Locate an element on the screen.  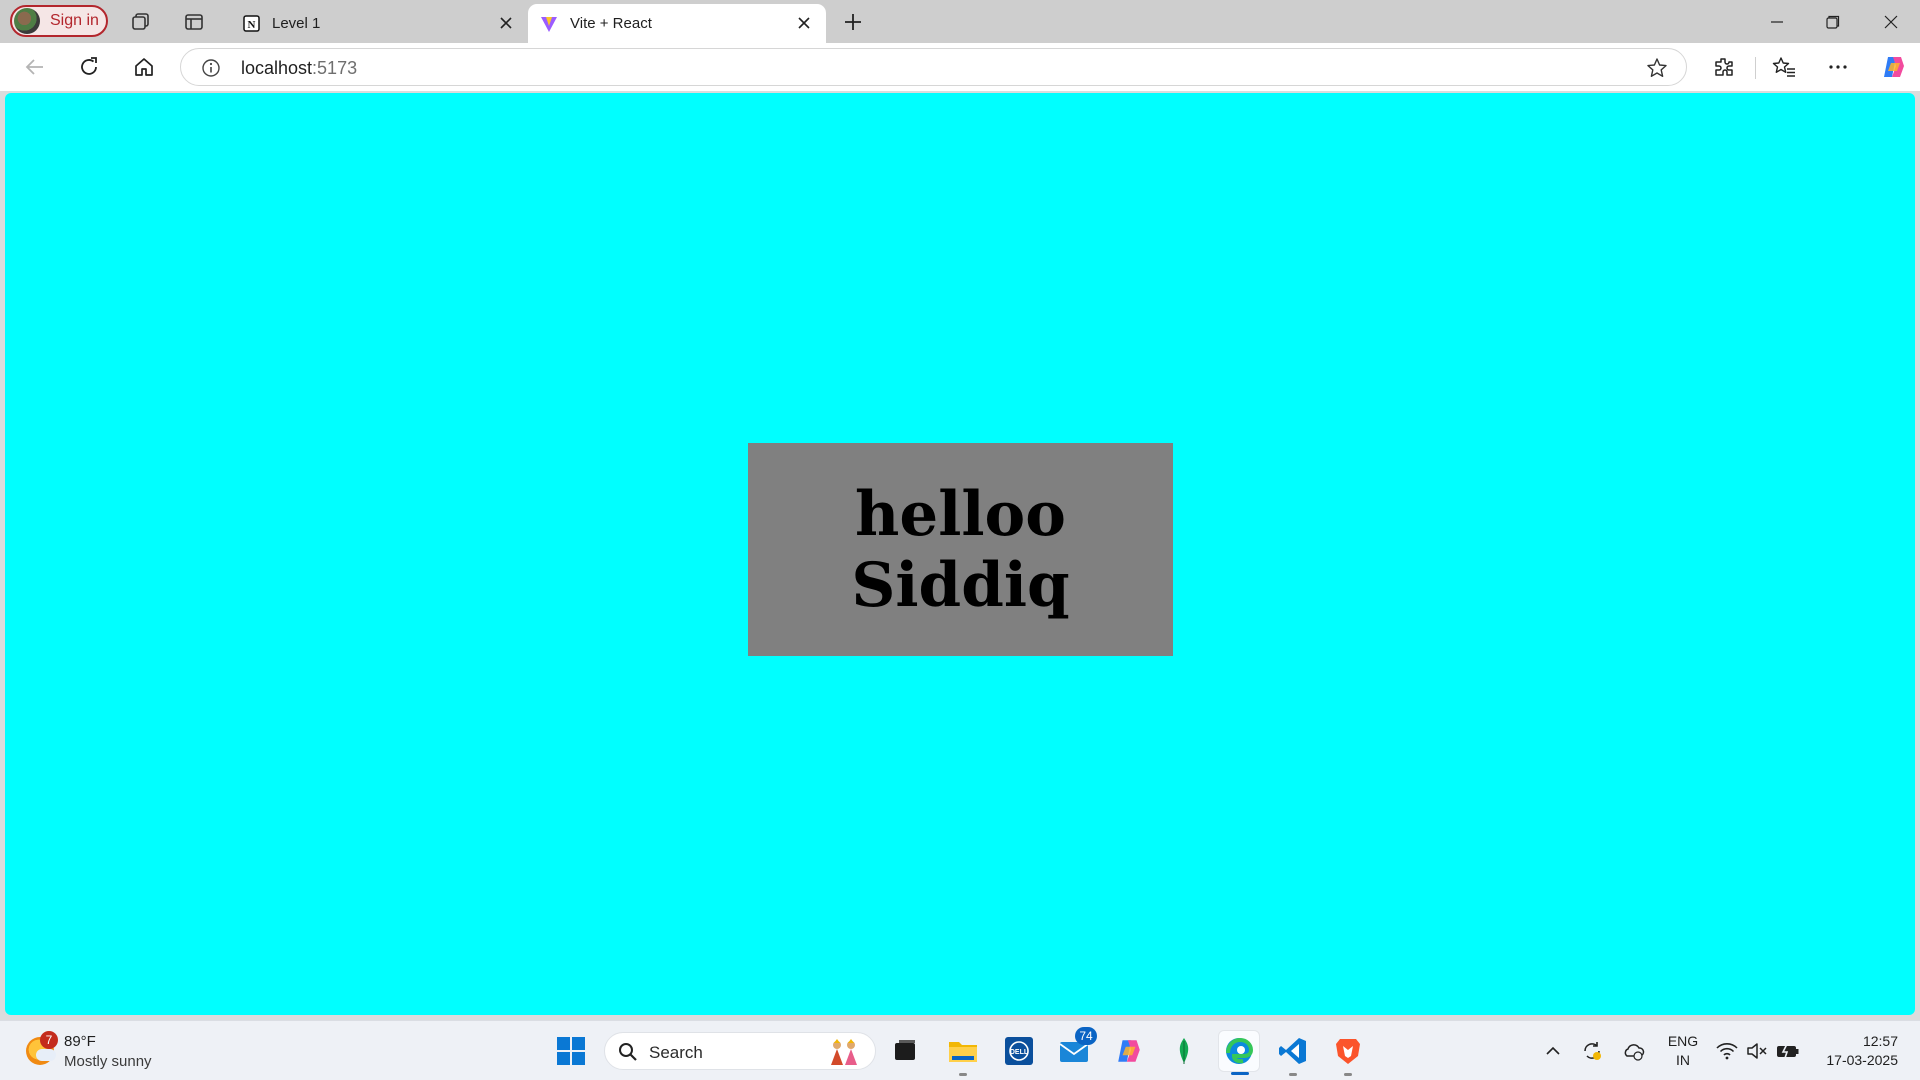
tab-title: Level 1 is located at coordinates (296, 23).